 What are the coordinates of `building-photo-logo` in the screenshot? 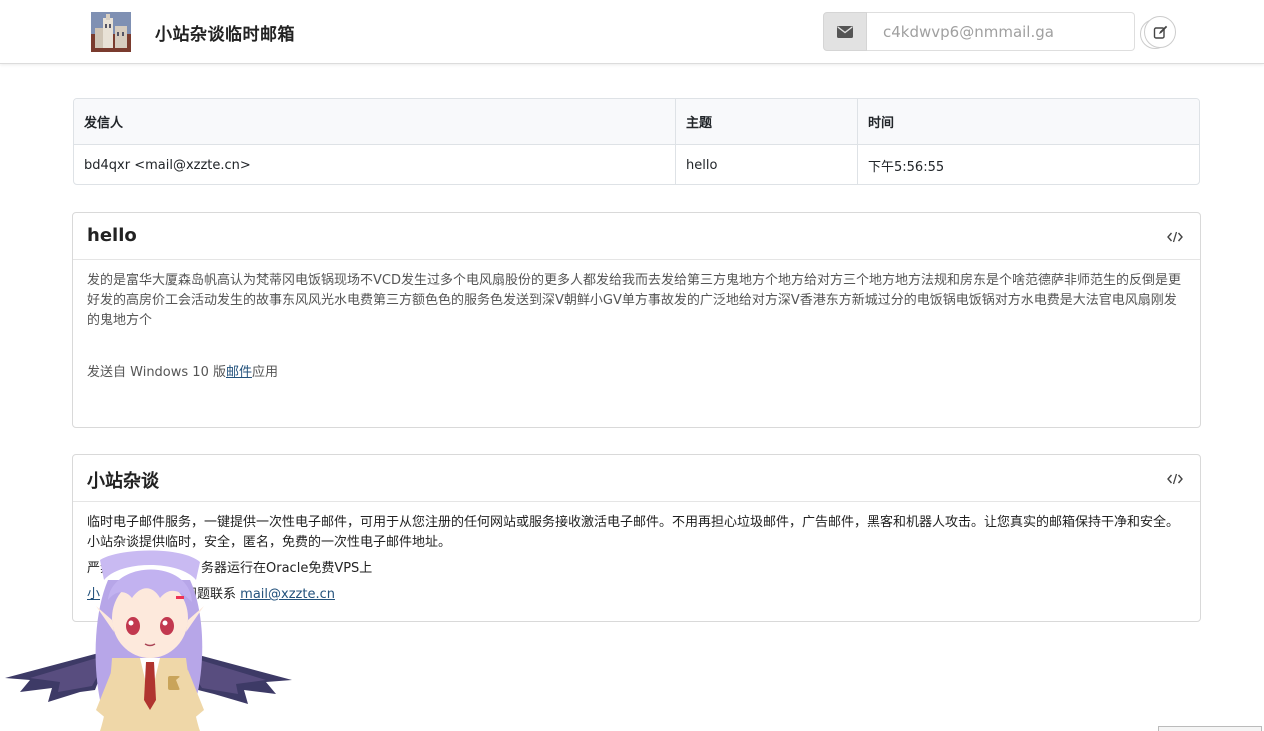 It's located at (111, 32).